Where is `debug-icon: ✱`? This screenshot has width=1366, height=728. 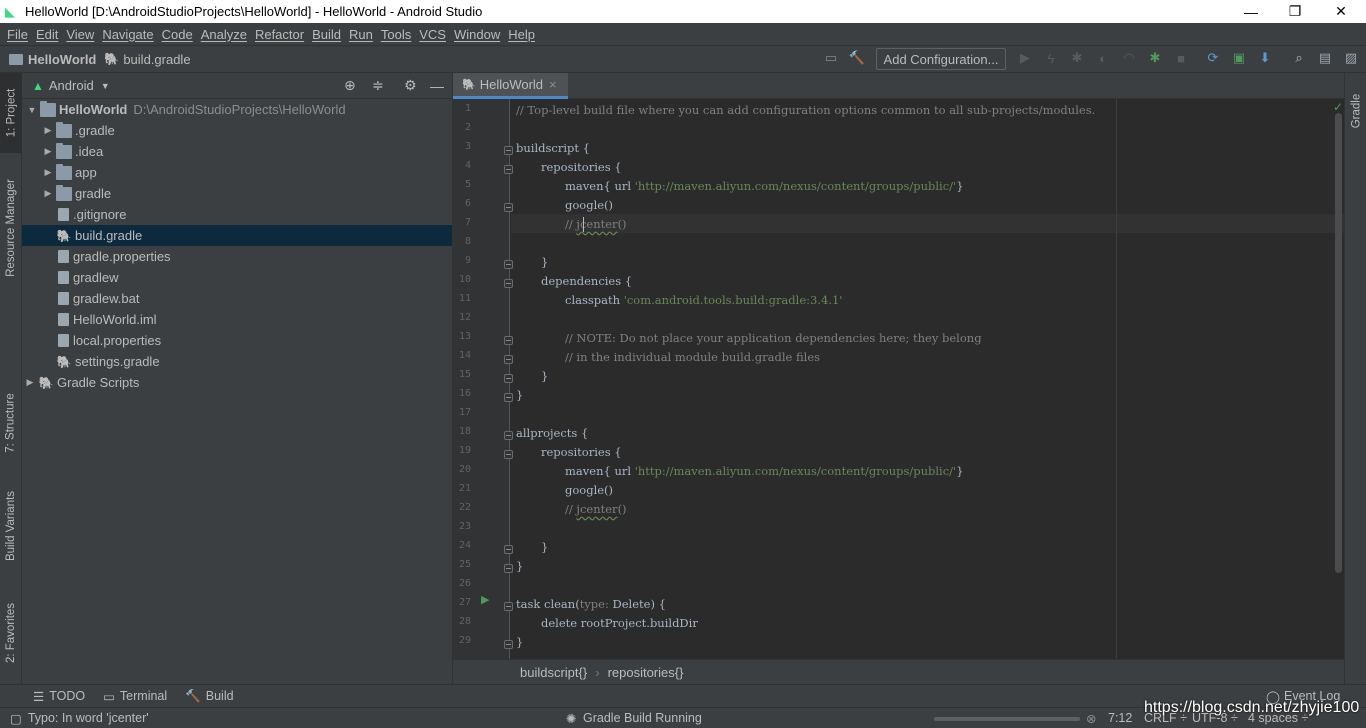 debug-icon: ✱ is located at coordinates (1077, 58).